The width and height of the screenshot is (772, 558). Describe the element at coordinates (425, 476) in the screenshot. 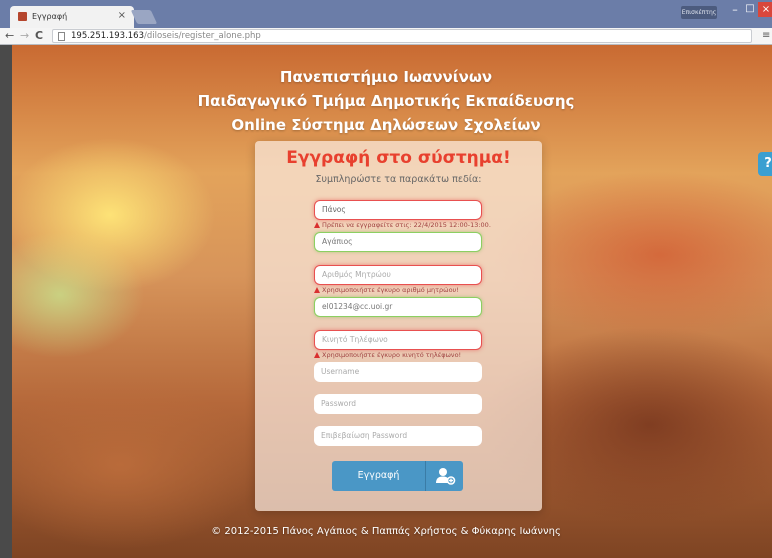

I see `button-divider` at that location.